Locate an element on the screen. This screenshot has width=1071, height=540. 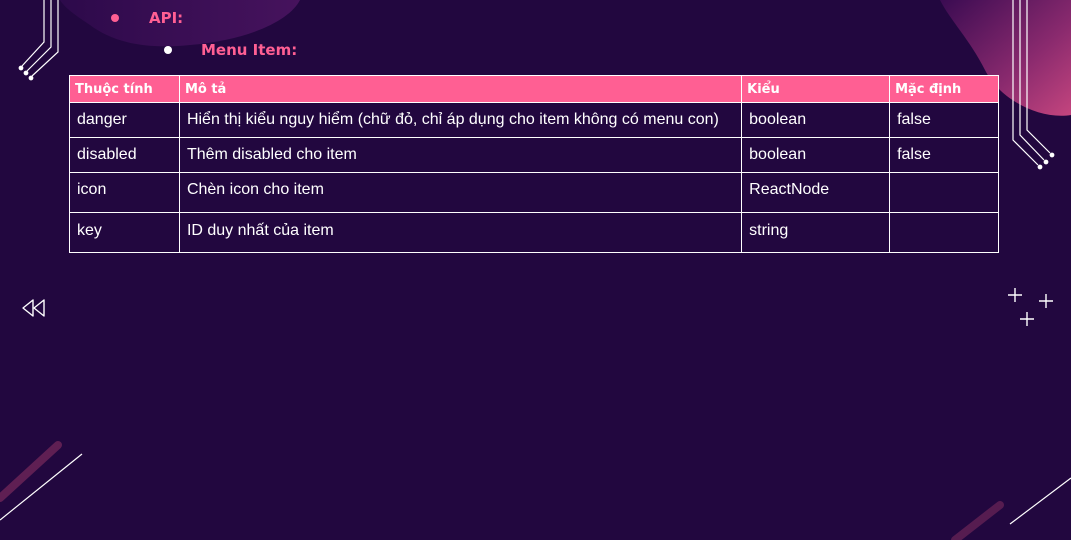
circuit-lines-right is located at coordinates (1033, 85).